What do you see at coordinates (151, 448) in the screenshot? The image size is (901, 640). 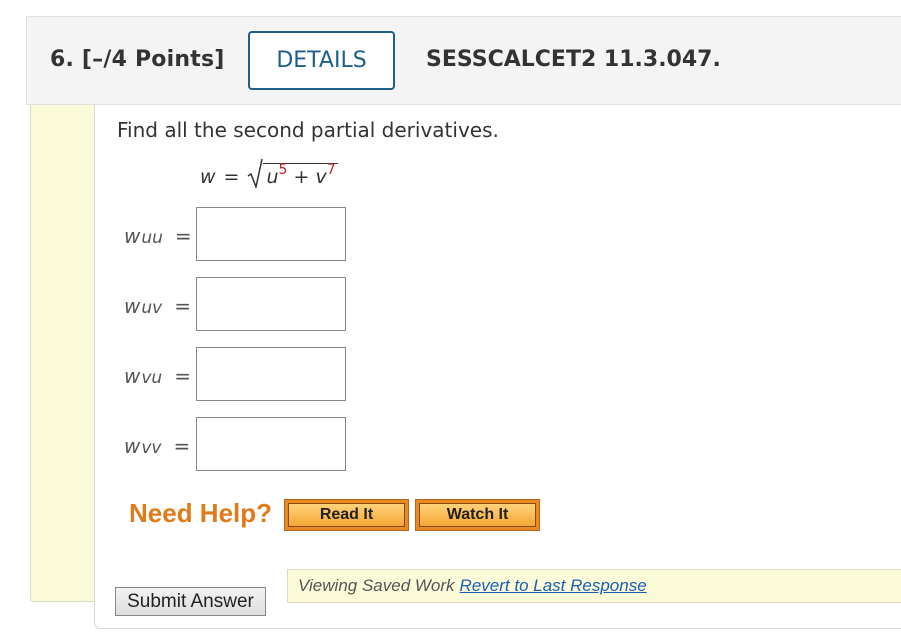 I see `label-subscript: vv` at bounding box center [151, 448].